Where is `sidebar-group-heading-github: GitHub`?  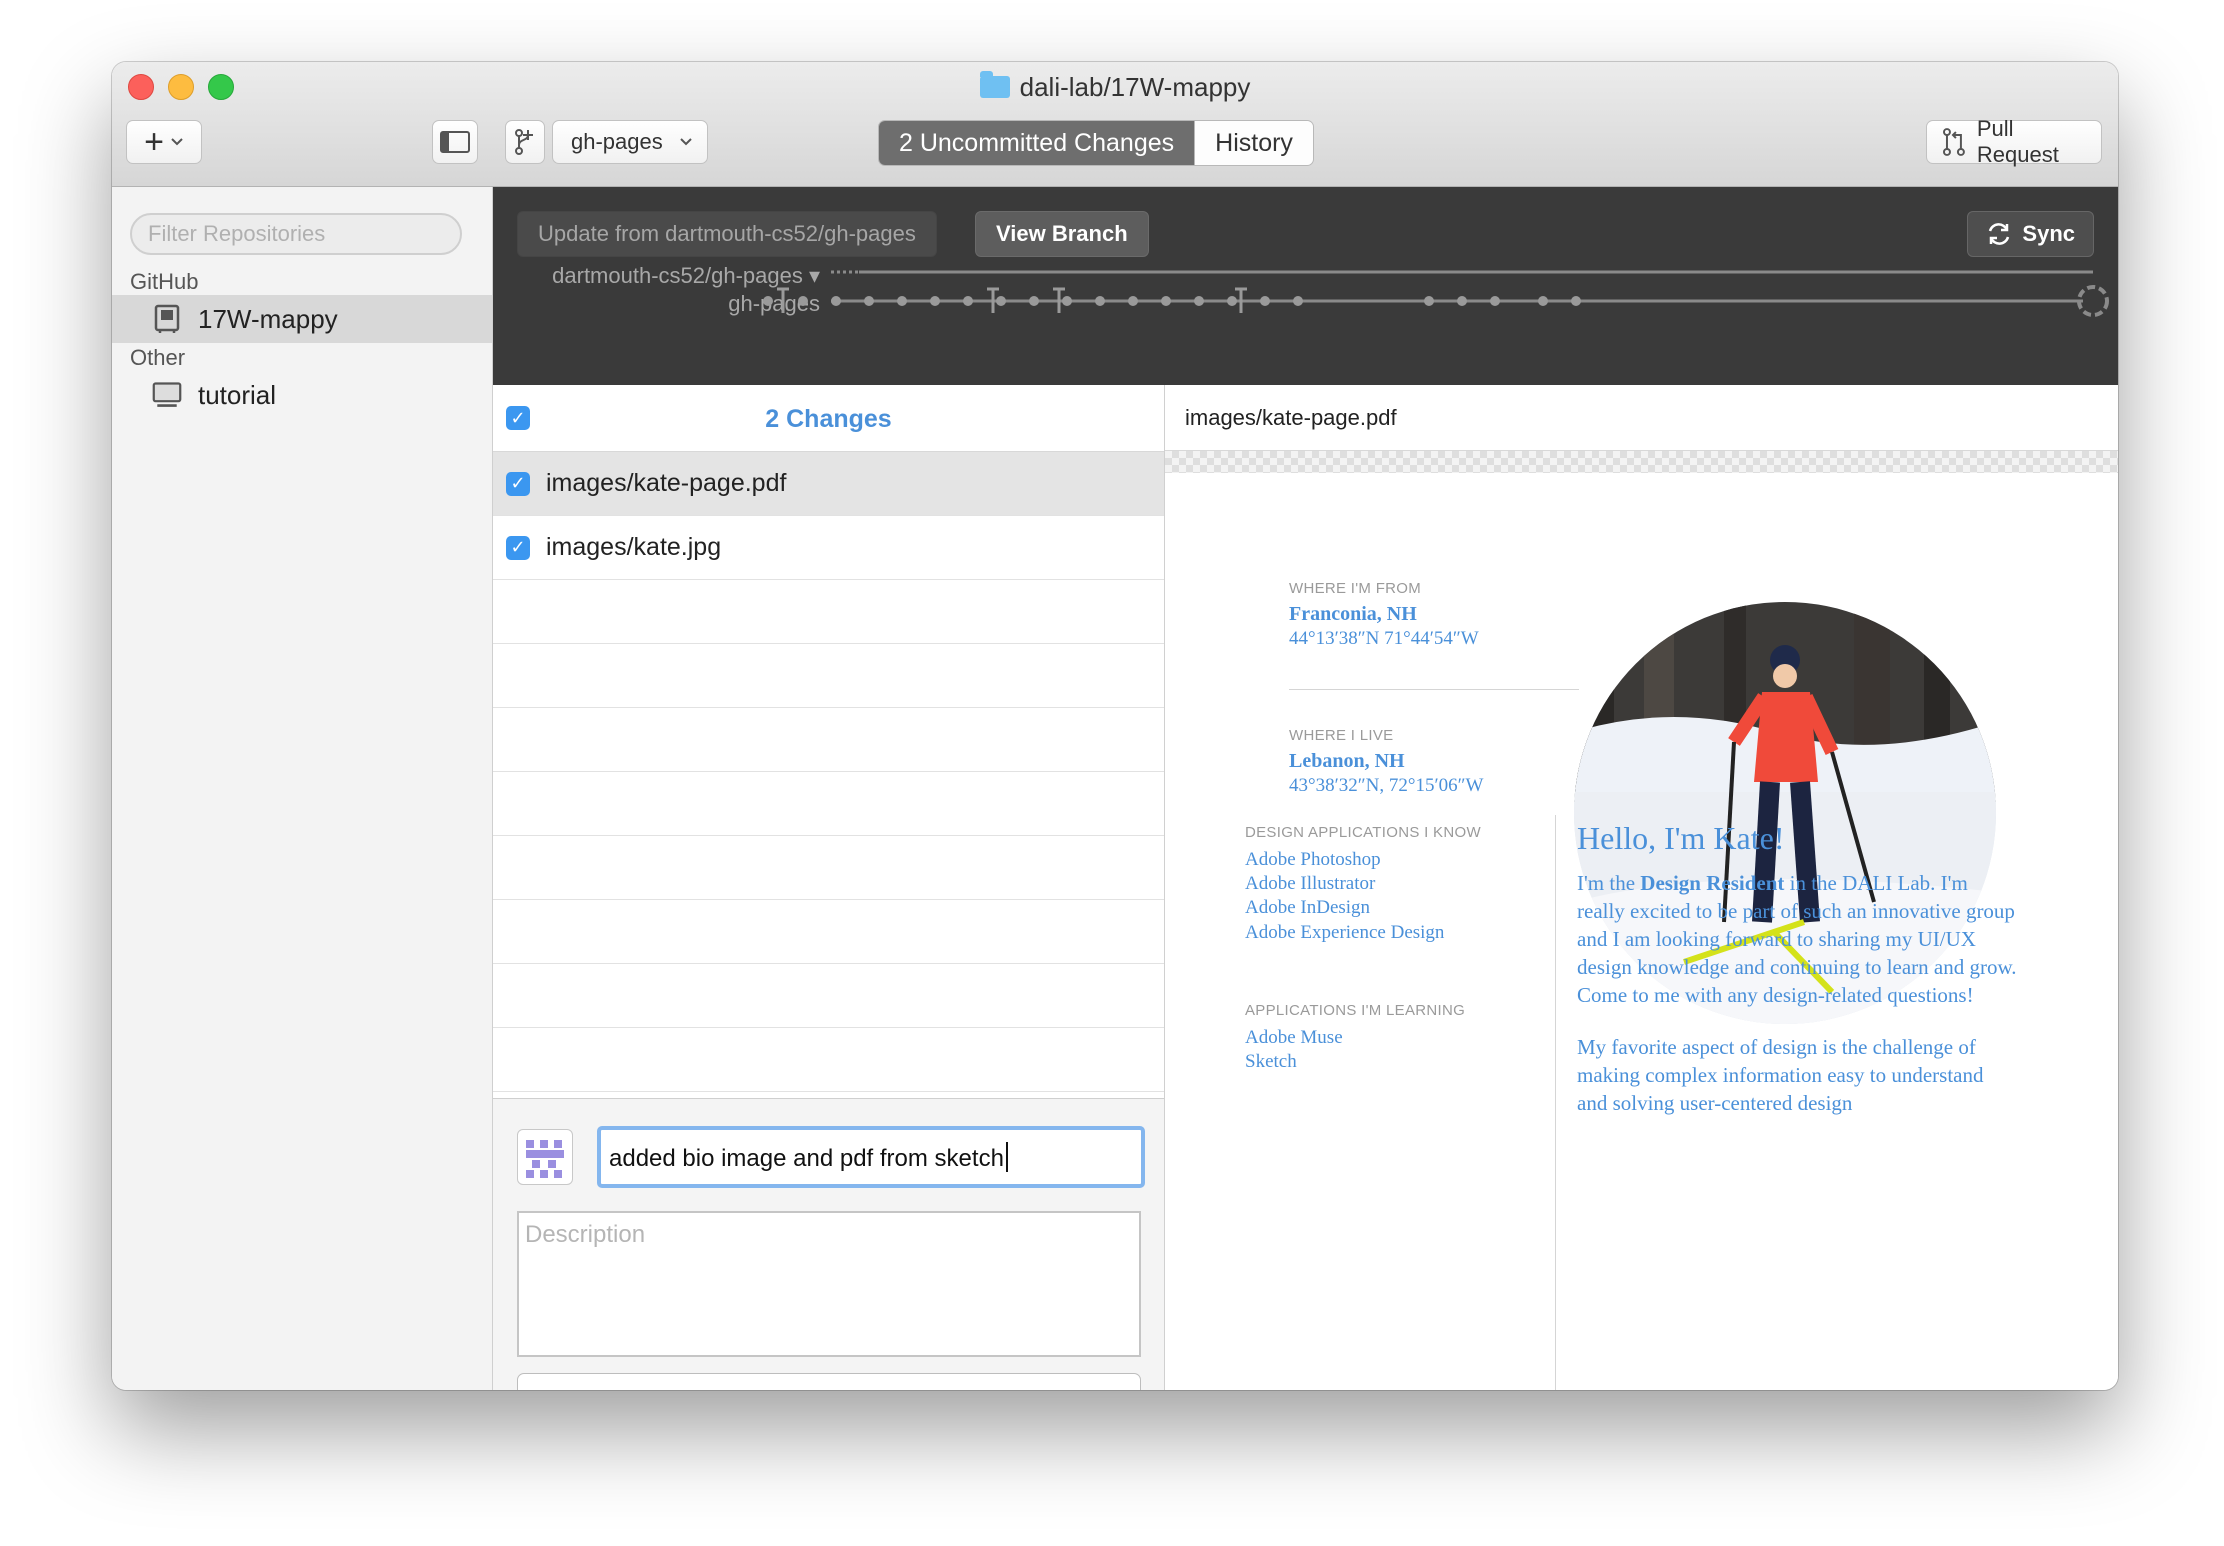 sidebar-group-heading-github: GitHub is located at coordinates (164, 281).